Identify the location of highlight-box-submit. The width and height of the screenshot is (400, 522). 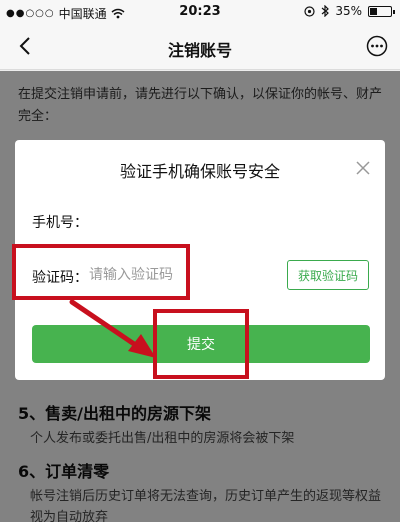
(201, 344).